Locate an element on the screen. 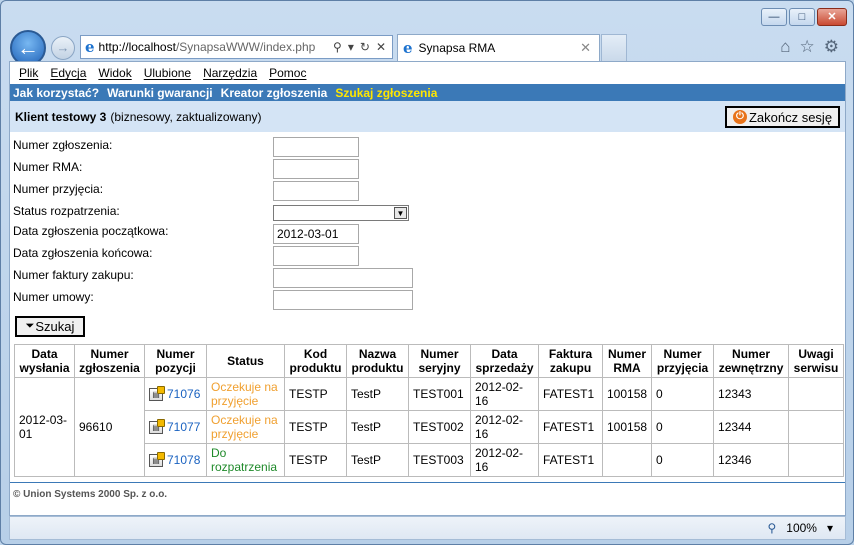  col-position-number: Numer pozycji is located at coordinates (175, 361).